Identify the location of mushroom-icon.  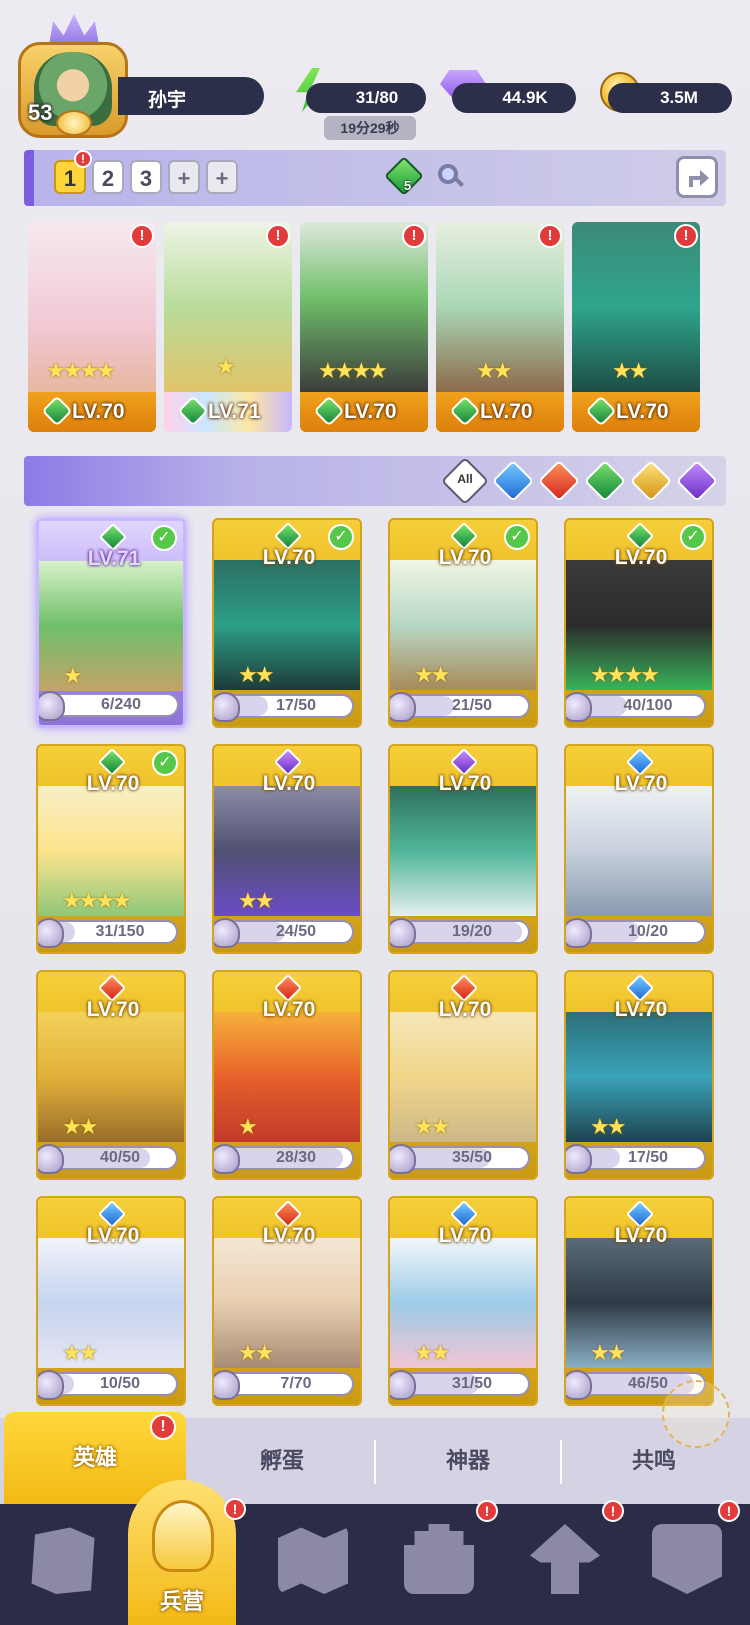
(565, 1559).